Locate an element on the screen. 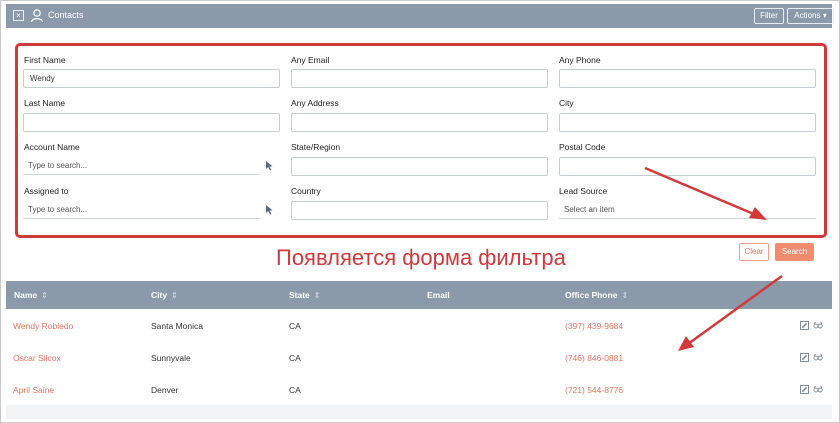 The width and height of the screenshot is (840, 423). column-header-city: City ⇕ is located at coordinates (164, 295).